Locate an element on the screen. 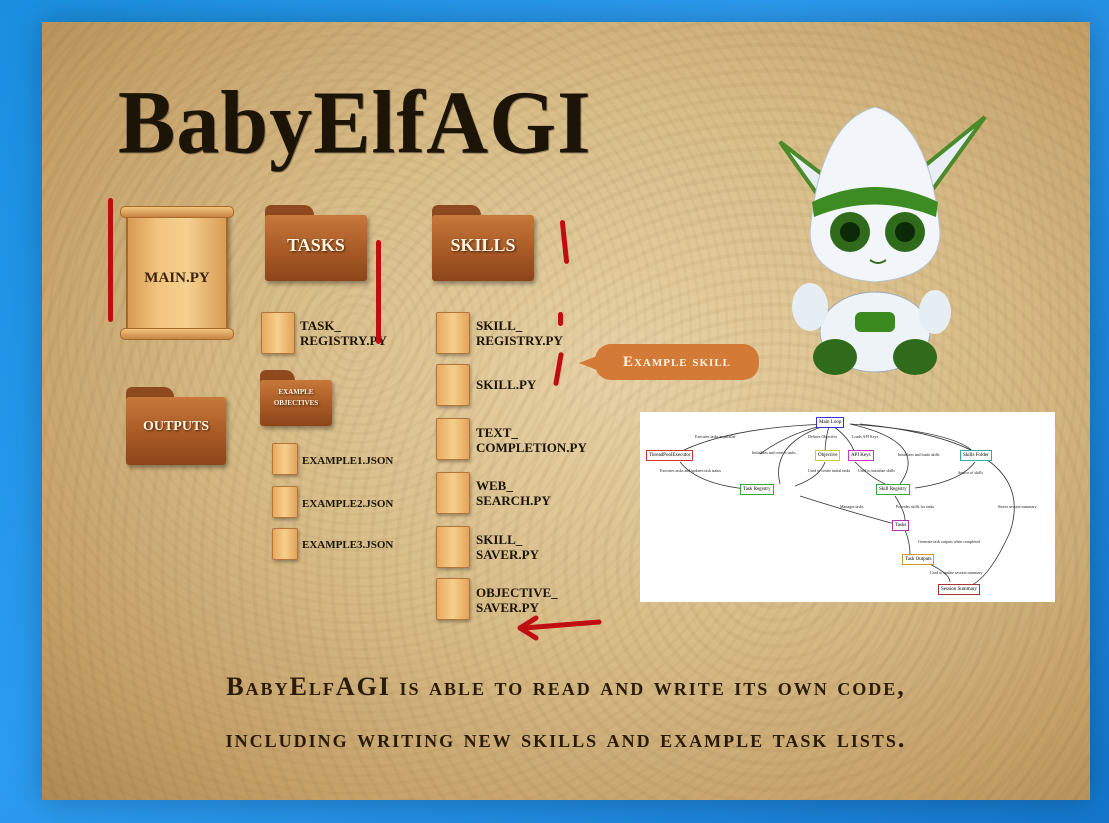 The height and width of the screenshot is (823, 1109). example2-file-icon is located at coordinates (285, 502).